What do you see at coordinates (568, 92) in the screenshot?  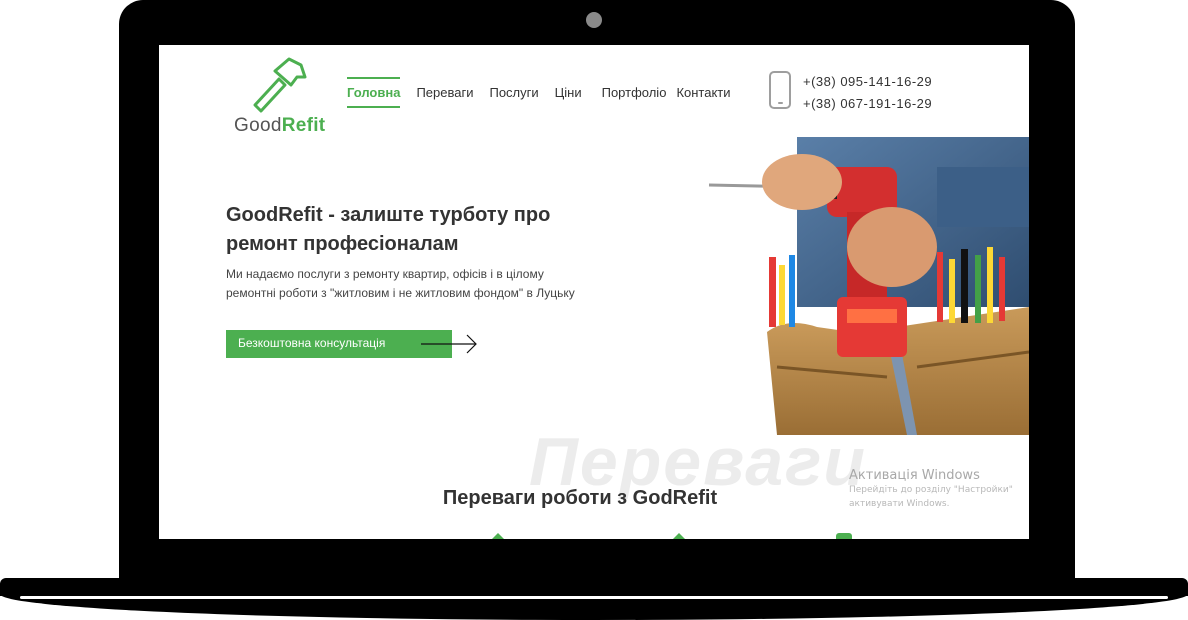 I see `nav-item-prices: Ціни` at bounding box center [568, 92].